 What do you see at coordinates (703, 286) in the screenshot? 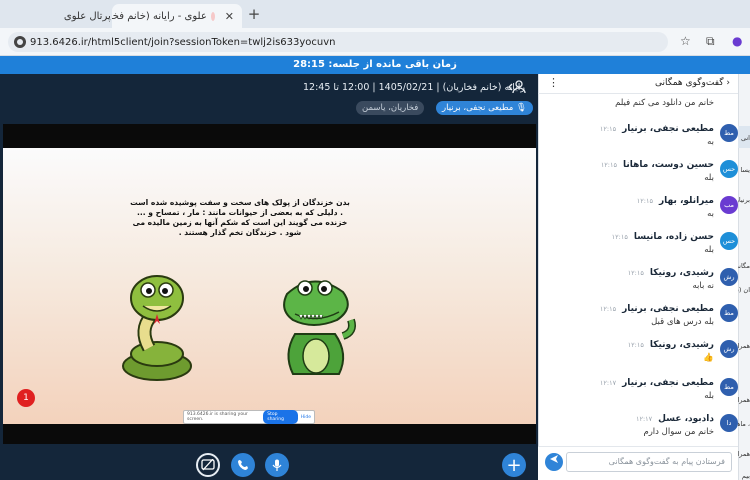
I see `message-text: نه بابه` at bounding box center [703, 286].